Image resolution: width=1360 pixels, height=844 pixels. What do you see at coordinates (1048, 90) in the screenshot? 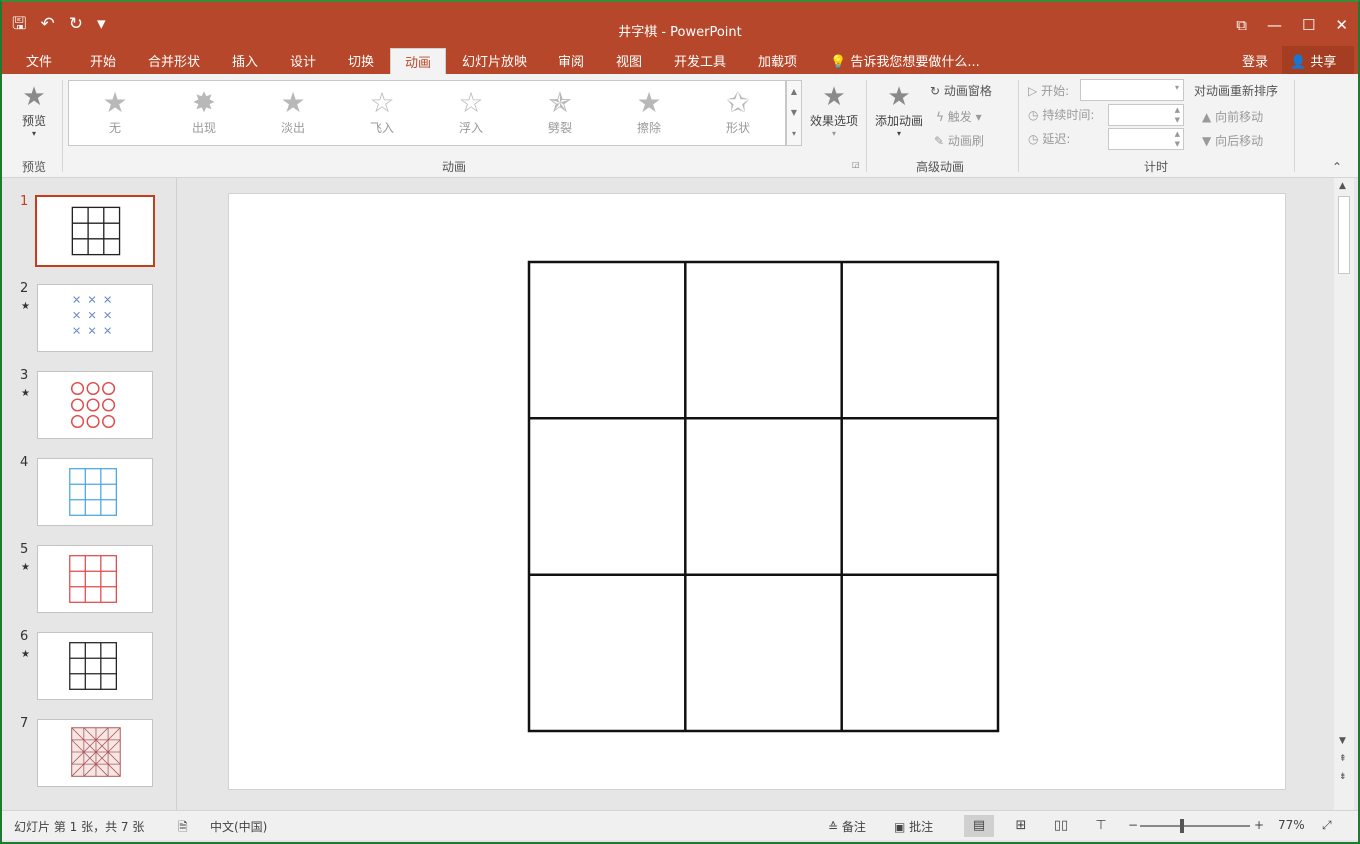
I see `start-label: ▷ 开始:` at bounding box center [1048, 90].